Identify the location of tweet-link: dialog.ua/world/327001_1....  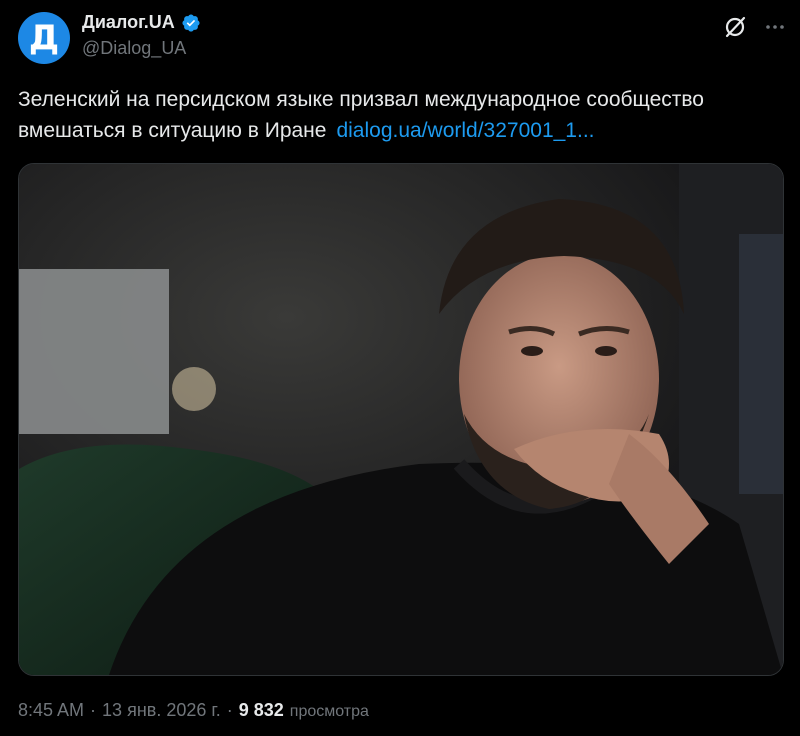
(465, 130).